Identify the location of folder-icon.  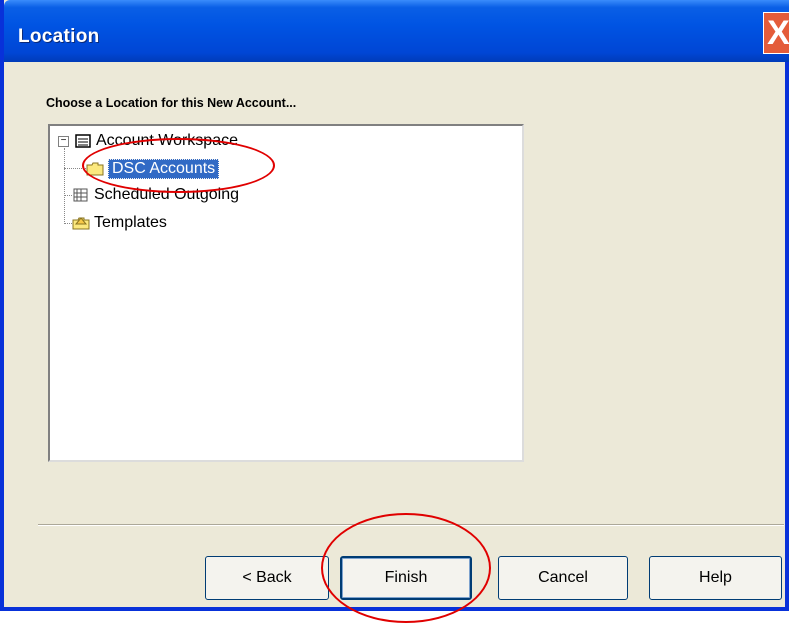
(95, 169).